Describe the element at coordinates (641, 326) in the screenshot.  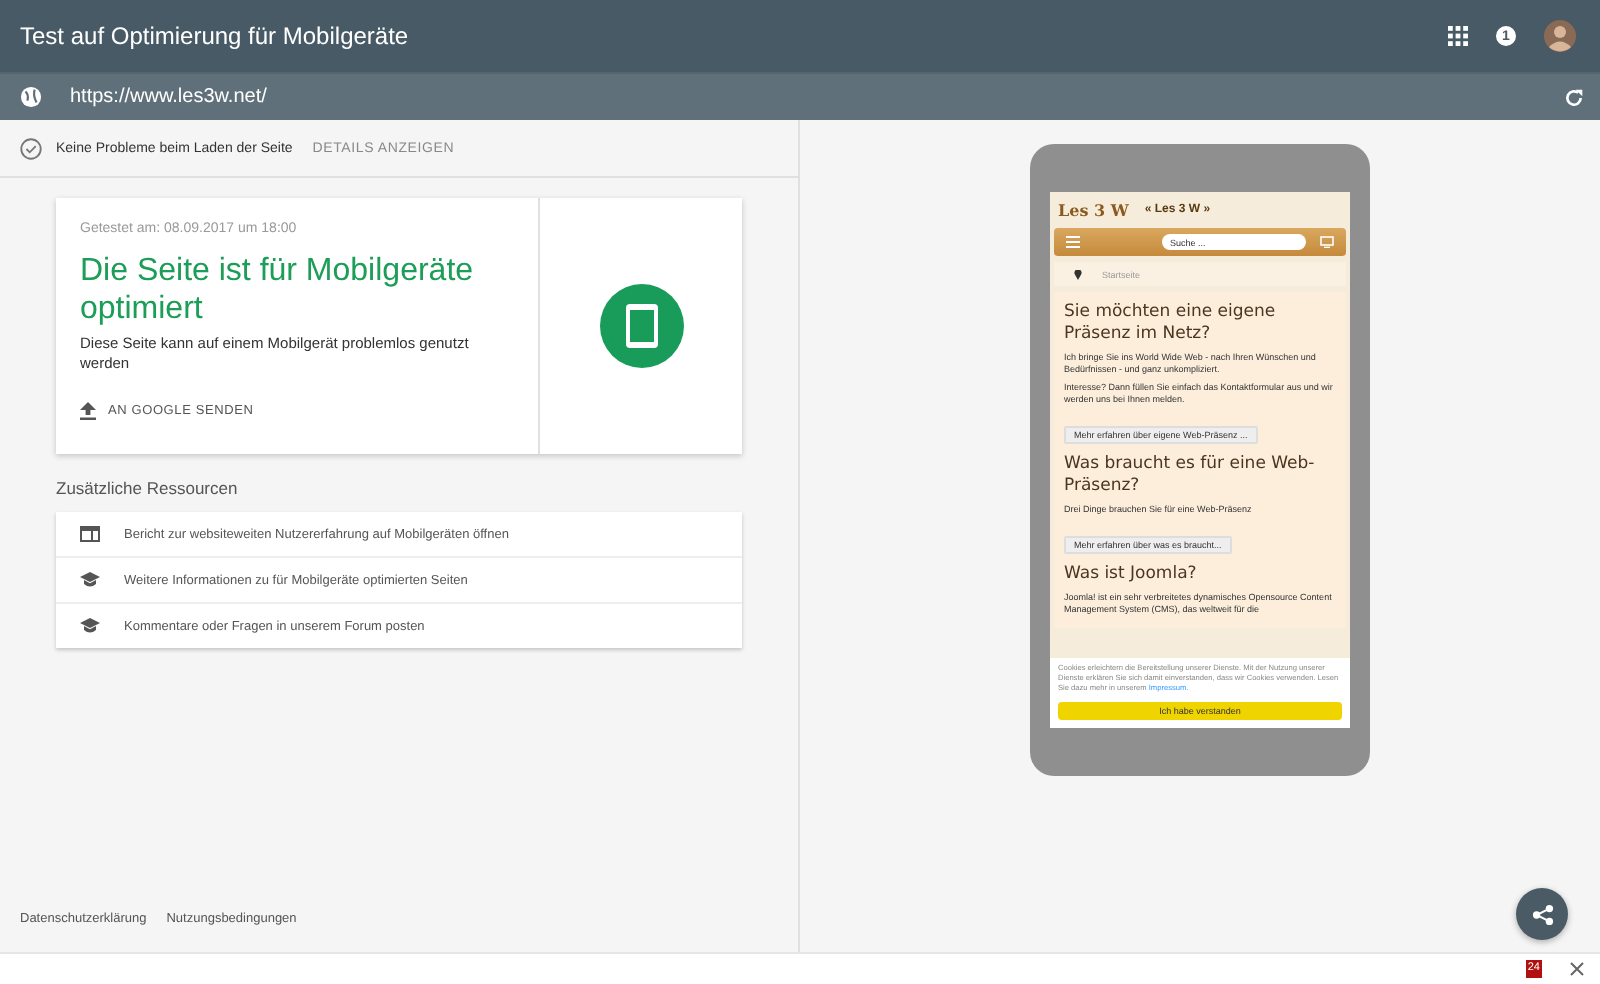
I see `phone-icon` at that location.